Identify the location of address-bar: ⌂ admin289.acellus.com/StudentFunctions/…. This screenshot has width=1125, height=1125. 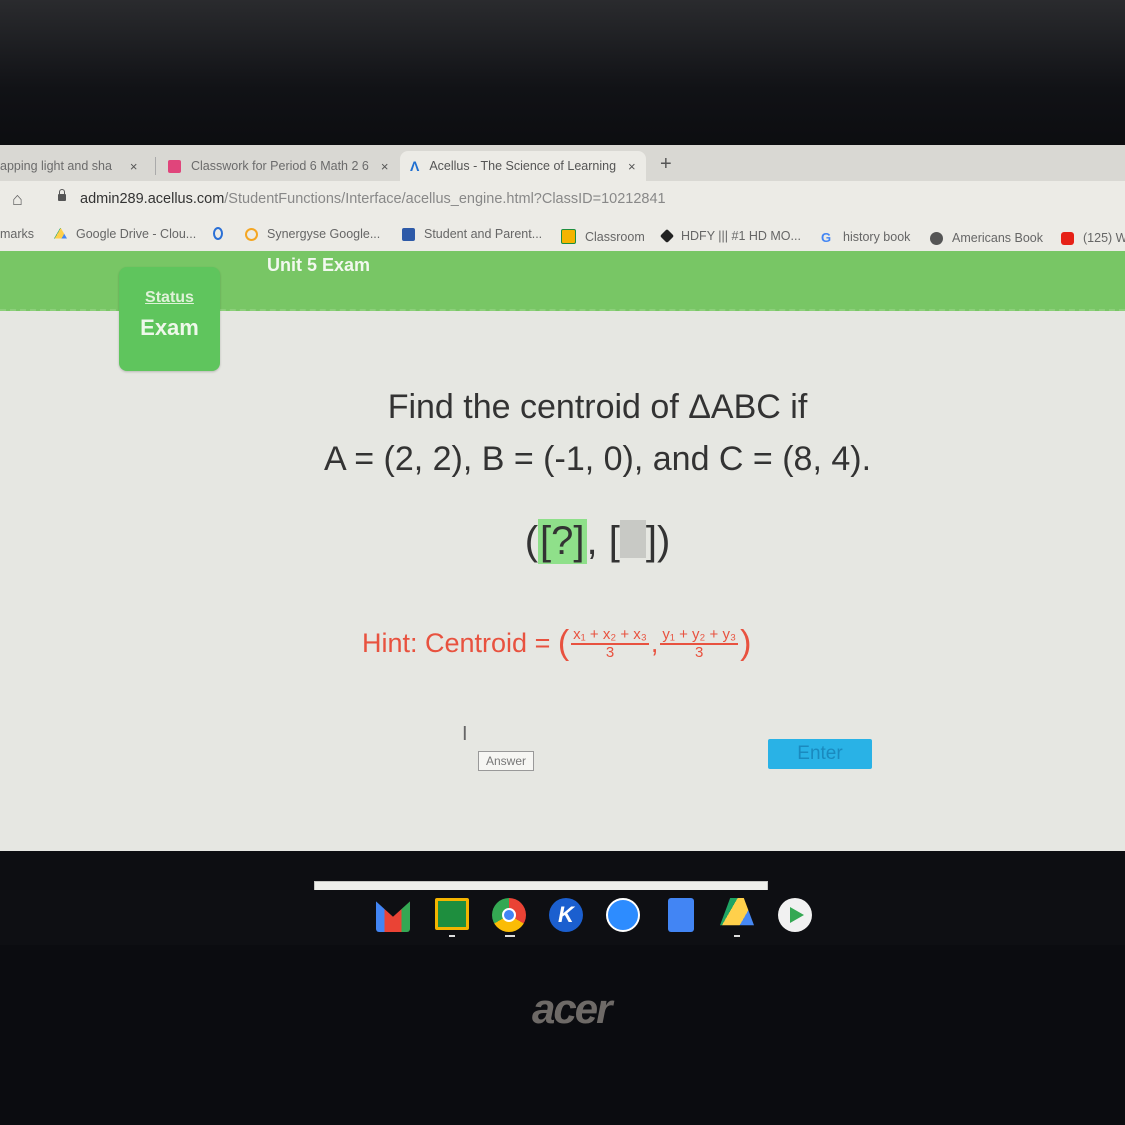
(562, 201).